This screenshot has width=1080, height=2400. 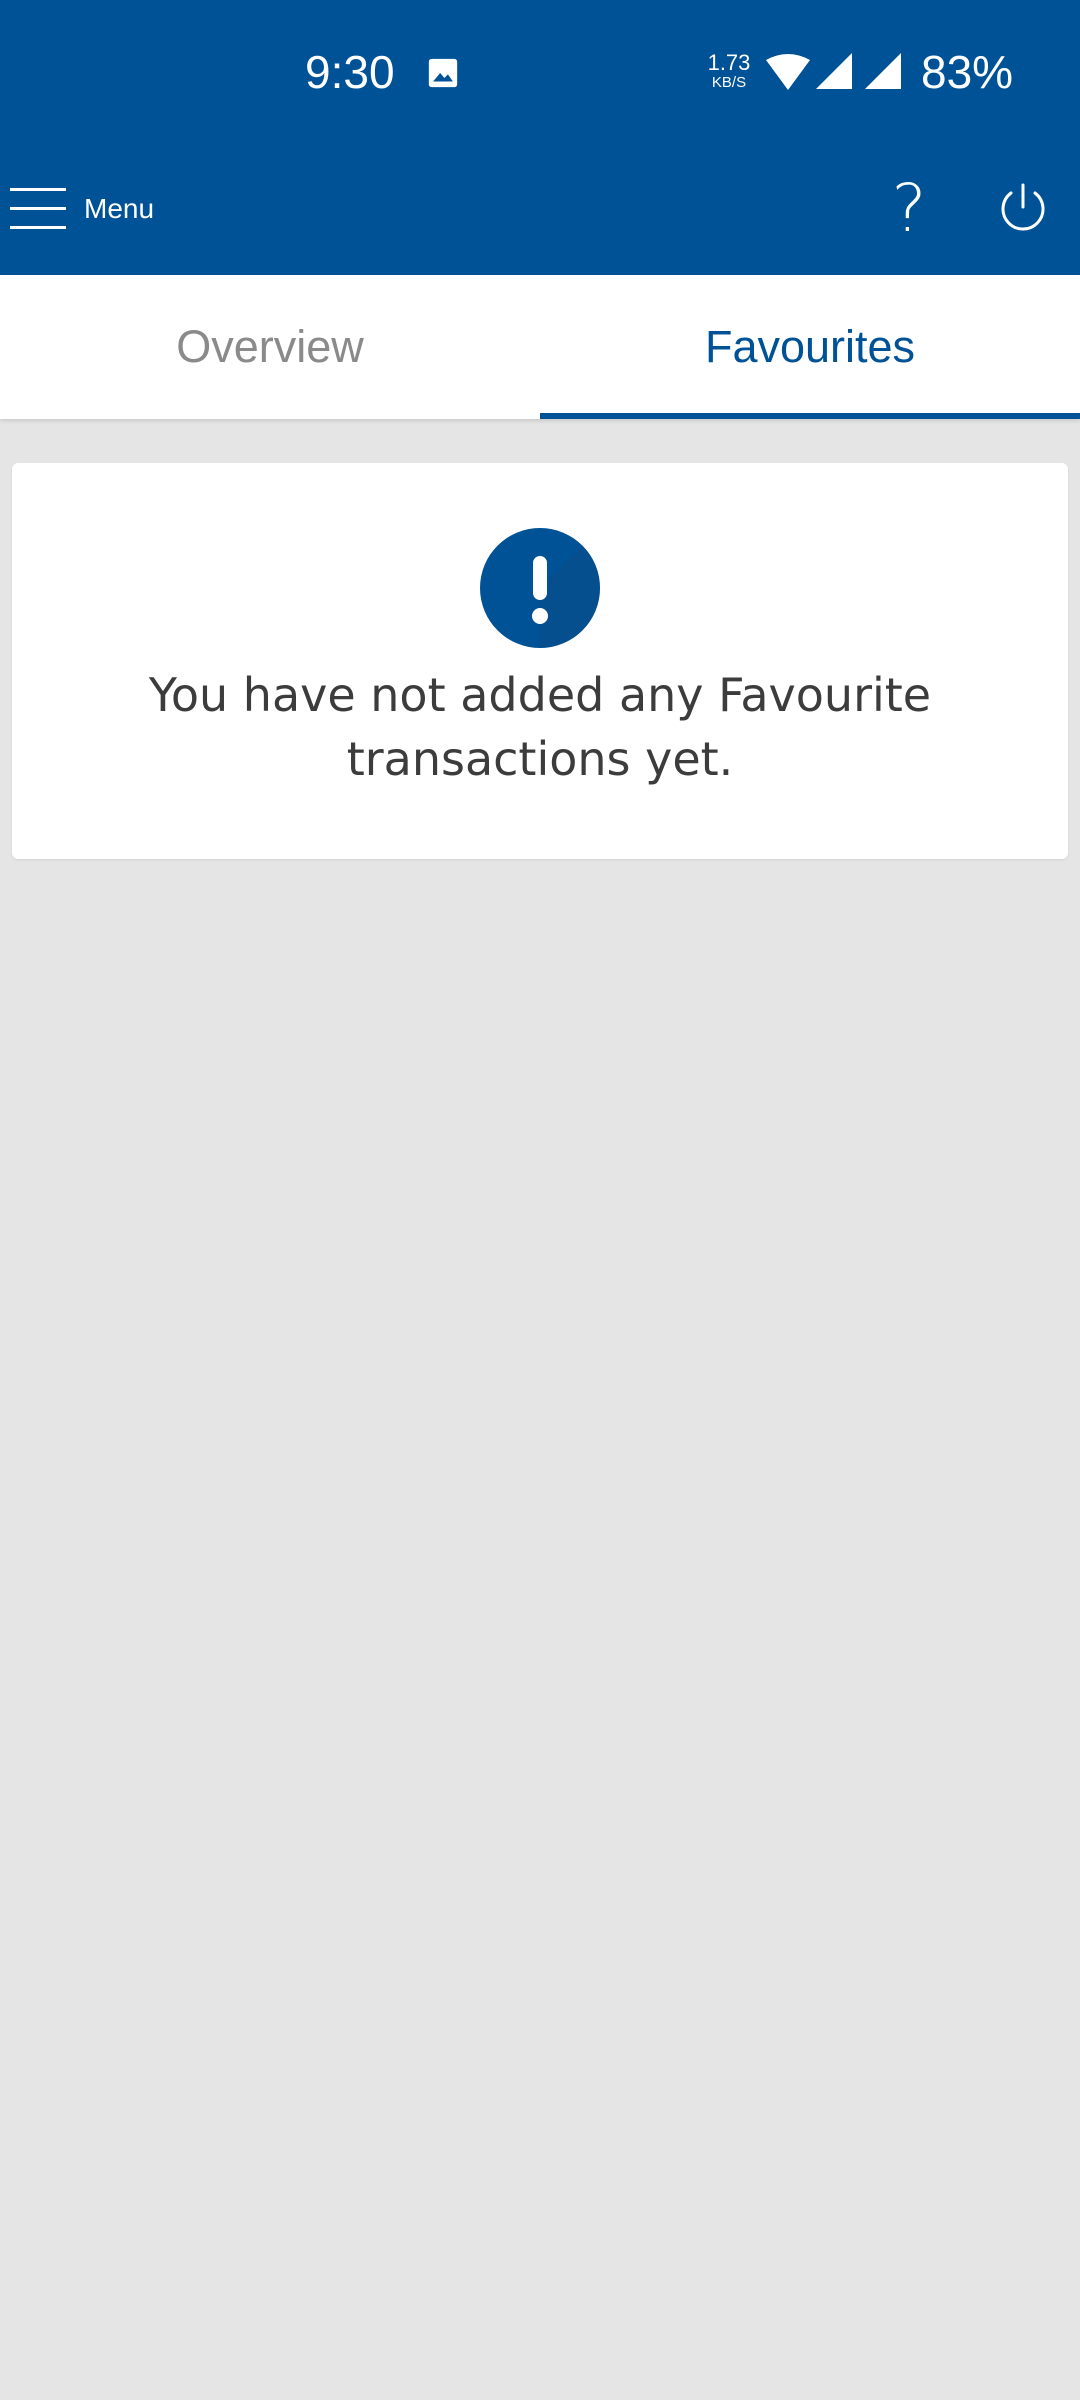 I want to click on app-header: Menu ?, so click(x=540, y=210).